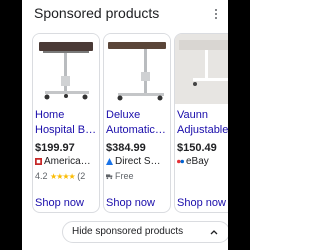 The image size is (320, 250). What do you see at coordinates (214, 232) in the screenshot?
I see `chevron-up-icon` at bounding box center [214, 232].